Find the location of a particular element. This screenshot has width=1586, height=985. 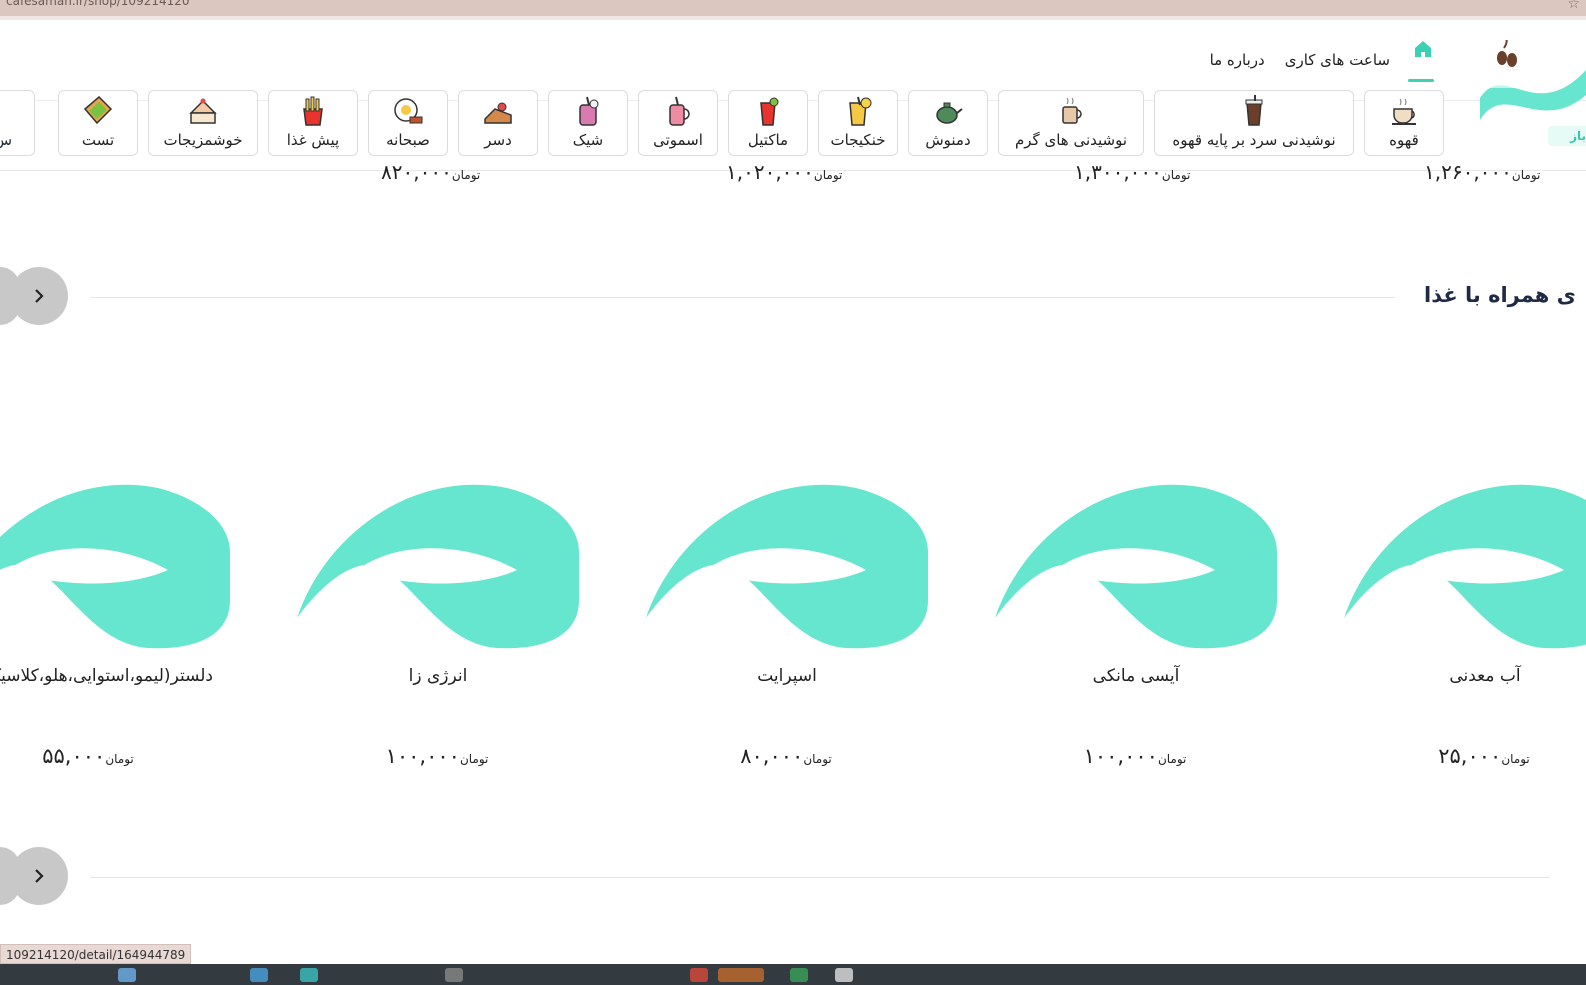

dessert-icon is located at coordinates (498, 111).